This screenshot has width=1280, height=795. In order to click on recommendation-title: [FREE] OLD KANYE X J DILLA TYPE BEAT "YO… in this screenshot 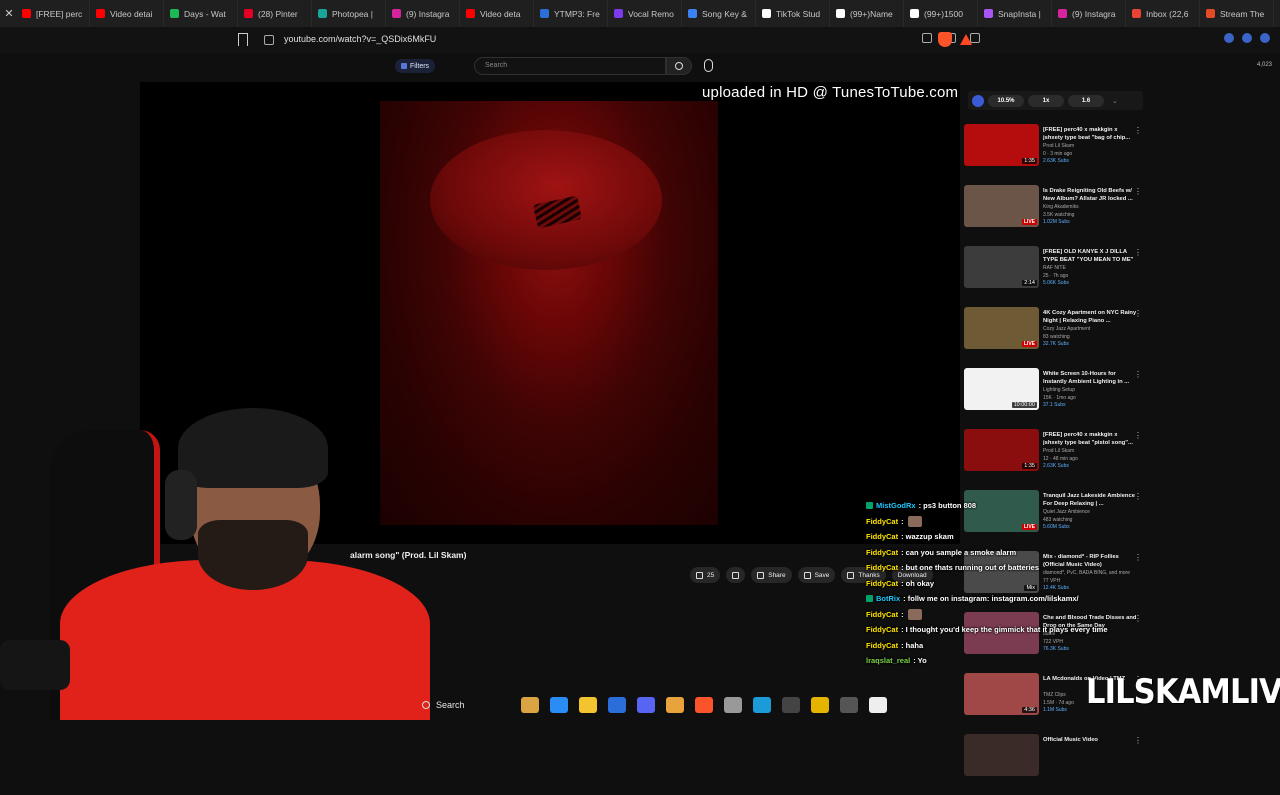, I will do `click(1090, 256)`.